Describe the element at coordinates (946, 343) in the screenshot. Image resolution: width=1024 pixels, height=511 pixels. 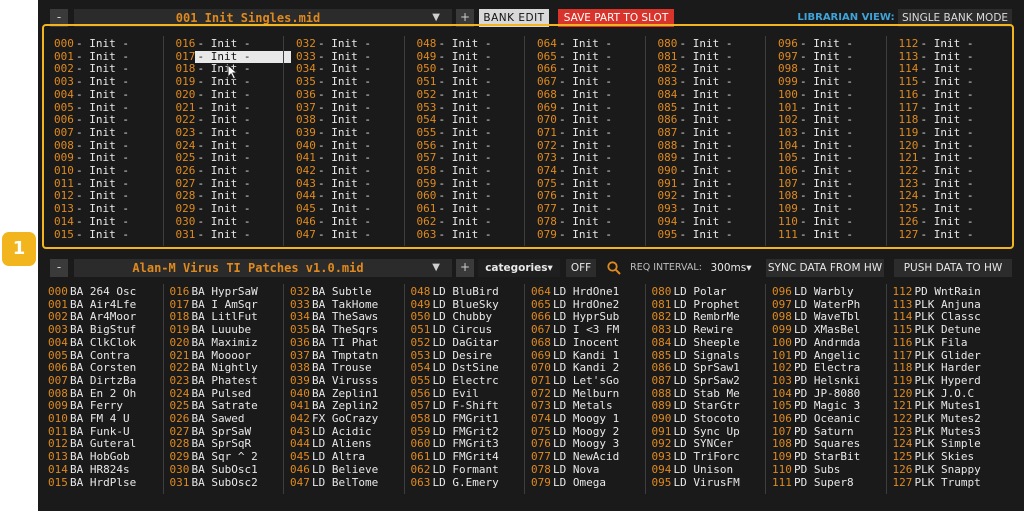
I see `library-patch: 116 PLK Fila` at that location.